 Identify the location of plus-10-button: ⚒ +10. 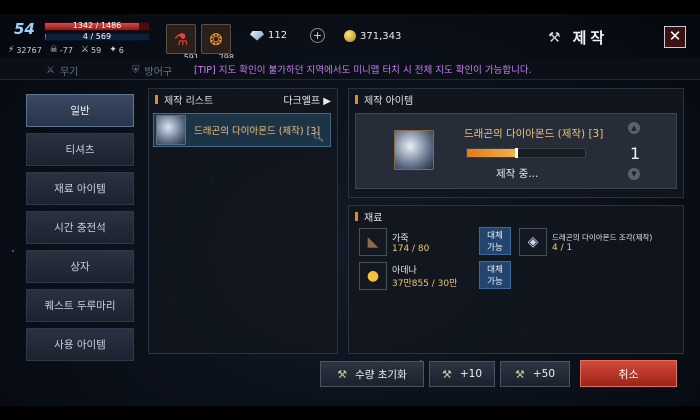
(462, 374).